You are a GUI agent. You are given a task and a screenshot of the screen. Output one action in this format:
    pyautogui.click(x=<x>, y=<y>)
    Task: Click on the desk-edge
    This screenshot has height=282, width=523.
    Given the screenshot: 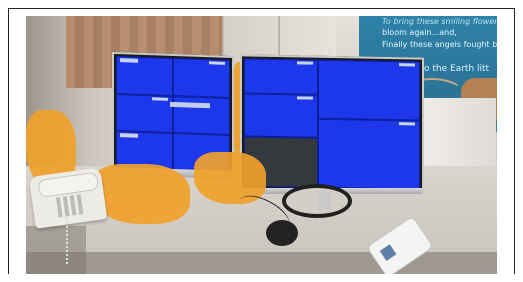 What is the action you would take?
    pyautogui.click(x=261, y=263)
    